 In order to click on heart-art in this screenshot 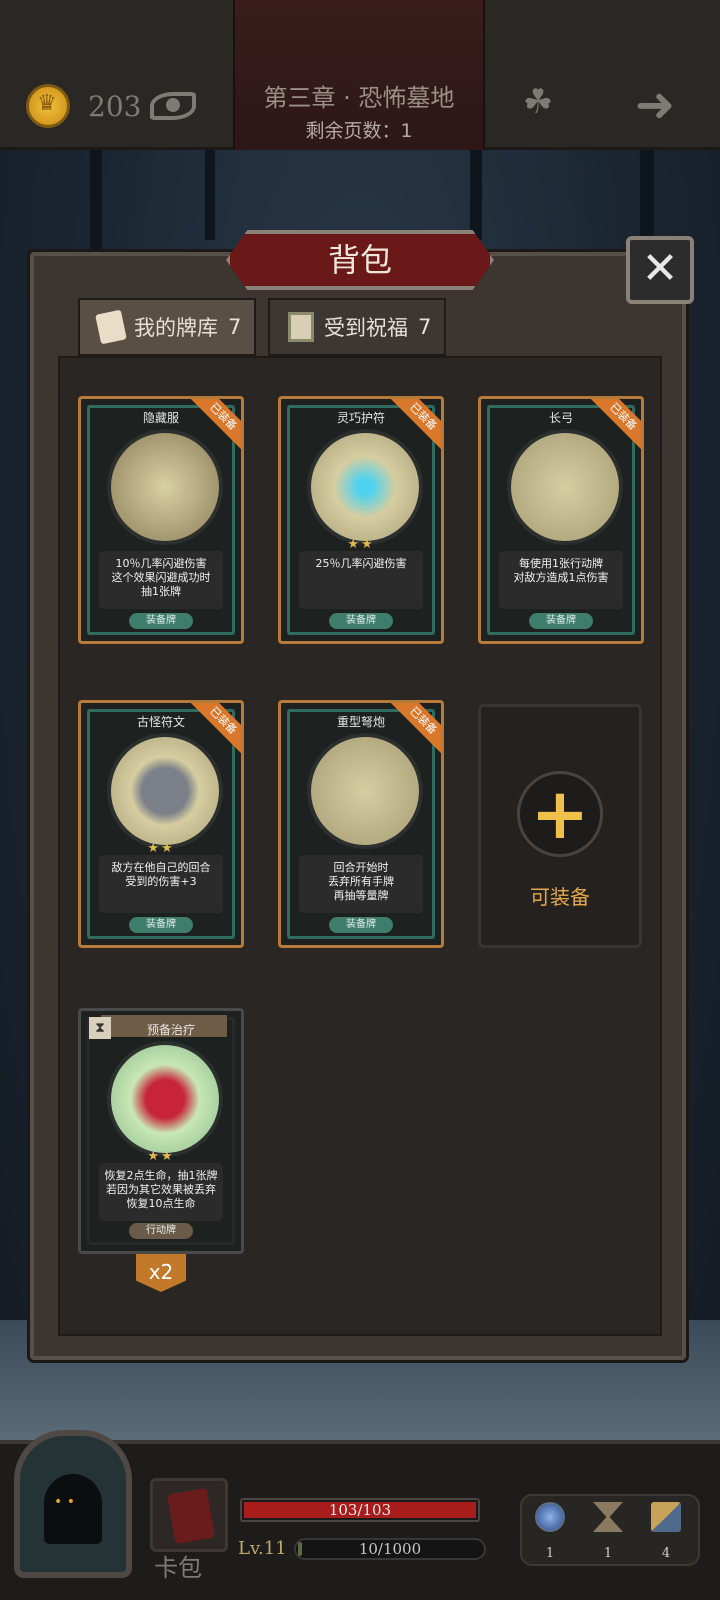, I will do `click(165, 1099)`.